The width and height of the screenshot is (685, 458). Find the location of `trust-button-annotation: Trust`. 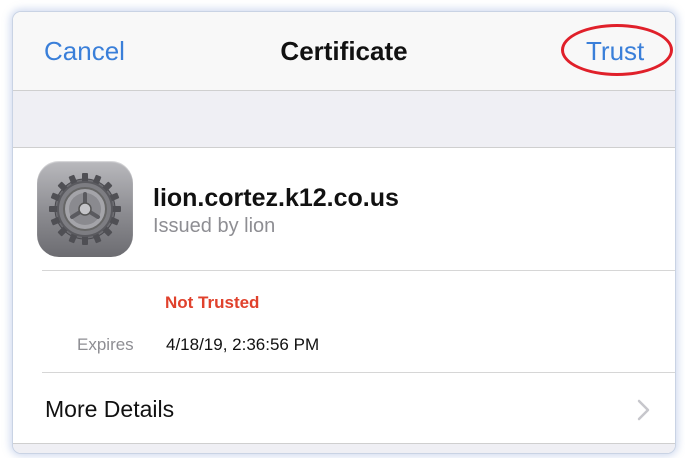

trust-button-annotation: Trust is located at coordinates (617, 50).